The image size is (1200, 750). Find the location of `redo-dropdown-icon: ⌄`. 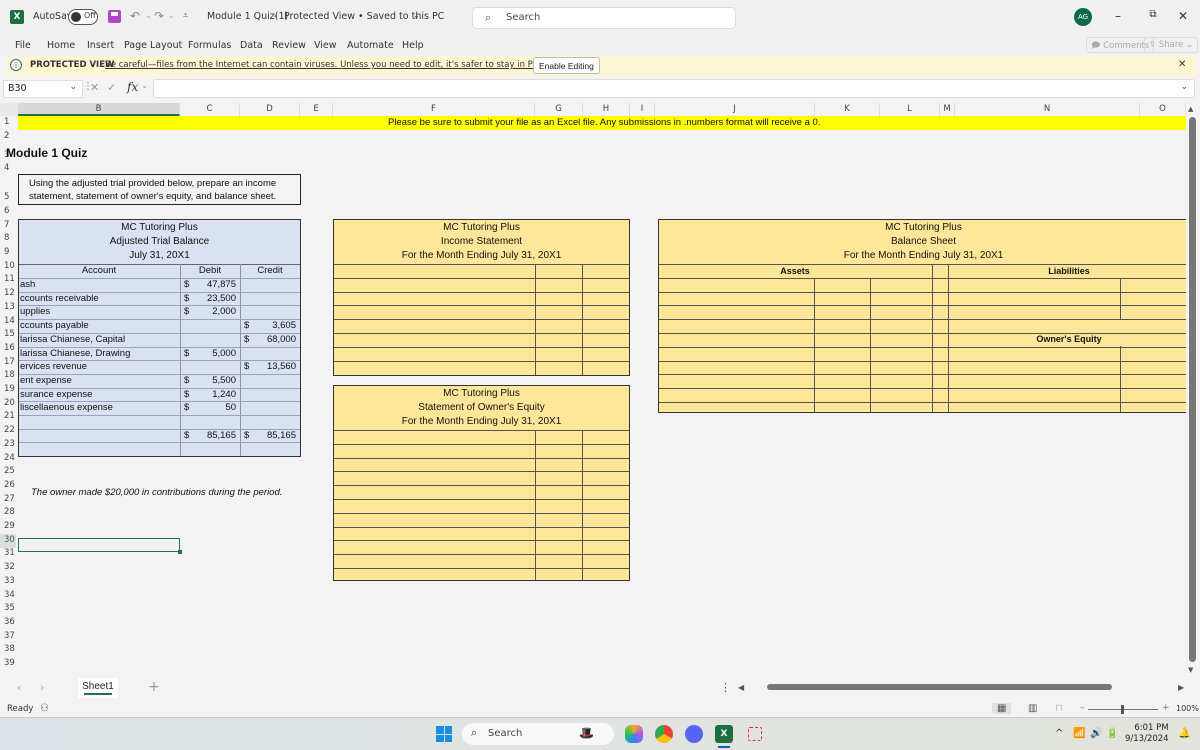

redo-dropdown-icon: ⌄ is located at coordinates (171, 15).